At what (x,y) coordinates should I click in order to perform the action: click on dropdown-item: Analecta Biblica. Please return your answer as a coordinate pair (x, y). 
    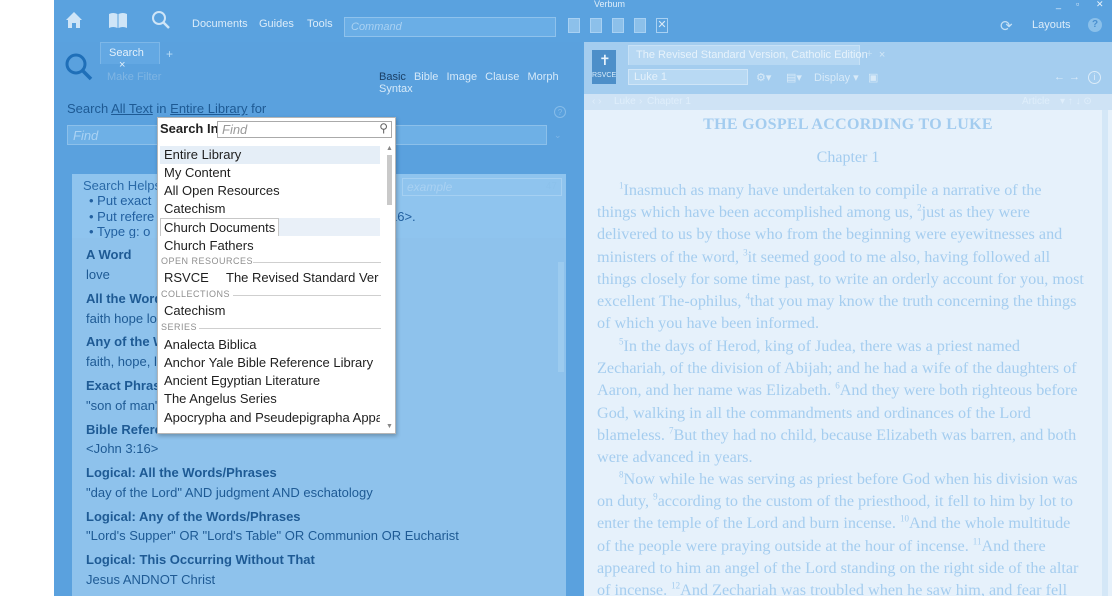
    Looking at the image, I should click on (270, 345).